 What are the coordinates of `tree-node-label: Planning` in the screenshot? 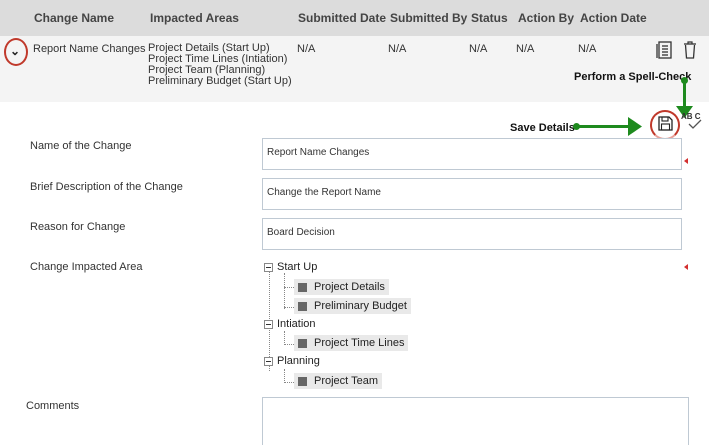 It's located at (298, 361).